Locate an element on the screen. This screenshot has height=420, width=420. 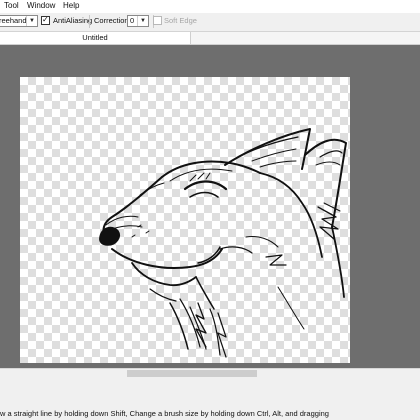
menu-window: Window is located at coordinates (41, 6).